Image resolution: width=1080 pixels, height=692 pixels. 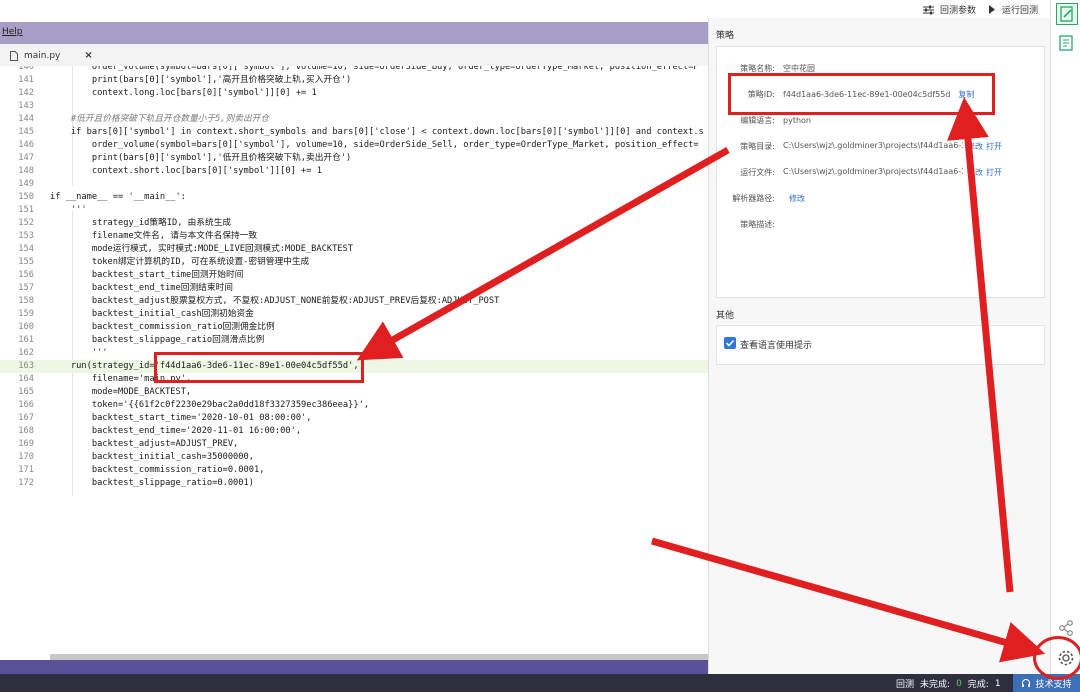 What do you see at coordinates (980, 345) in the screenshot?
I see `arrow-to-panel-id` at bounding box center [980, 345].